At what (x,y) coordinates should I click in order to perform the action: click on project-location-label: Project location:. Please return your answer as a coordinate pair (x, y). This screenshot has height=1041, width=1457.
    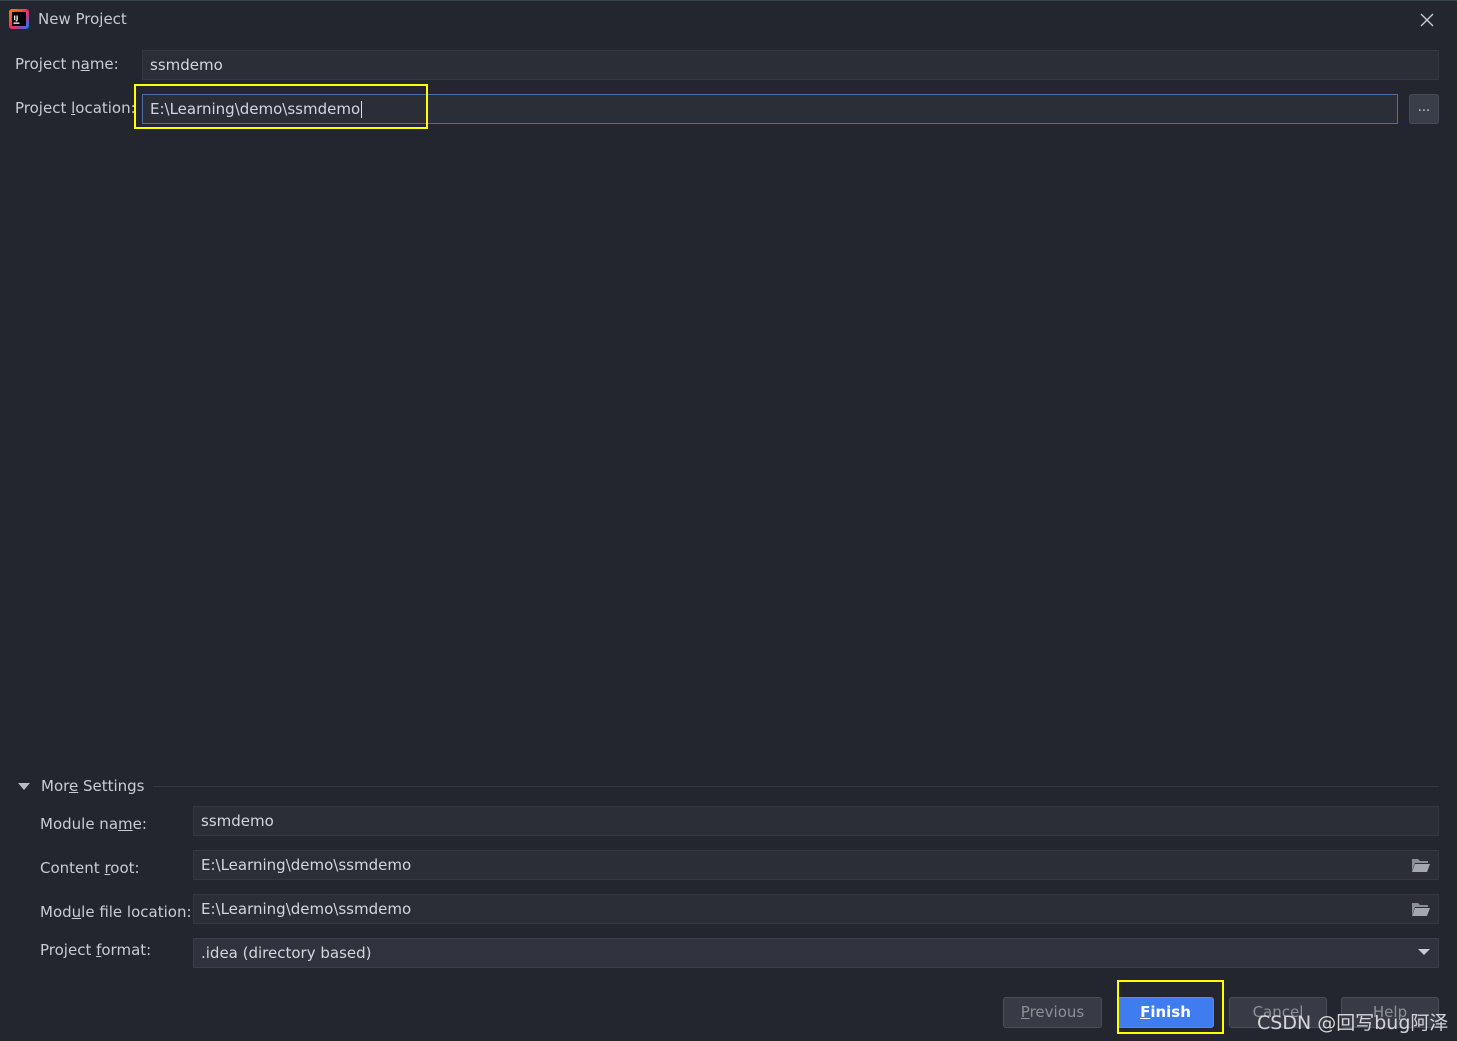
    Looking at the image, I should click on (75, 108).